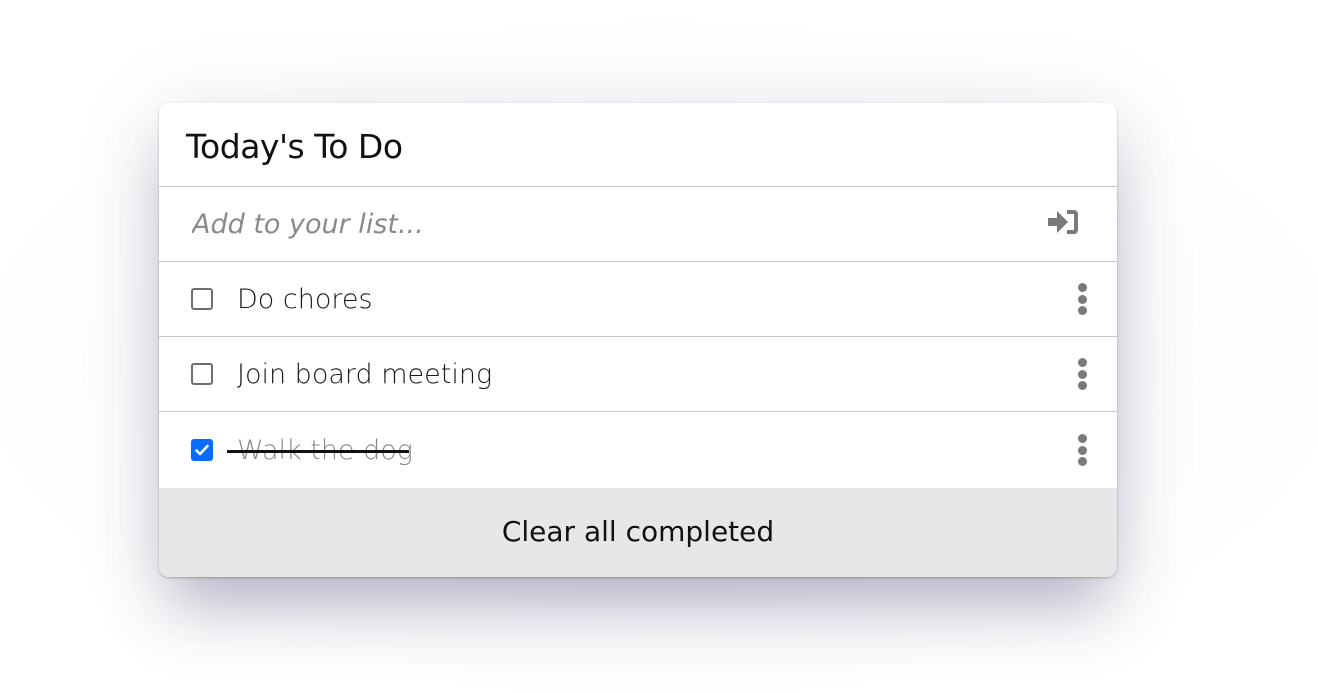 This screenshot has height=693, width=1318. What do you see at coordinates (1082, 224) in the screenshot?
I see `add-item-button` at bounding box center [1082, 224].